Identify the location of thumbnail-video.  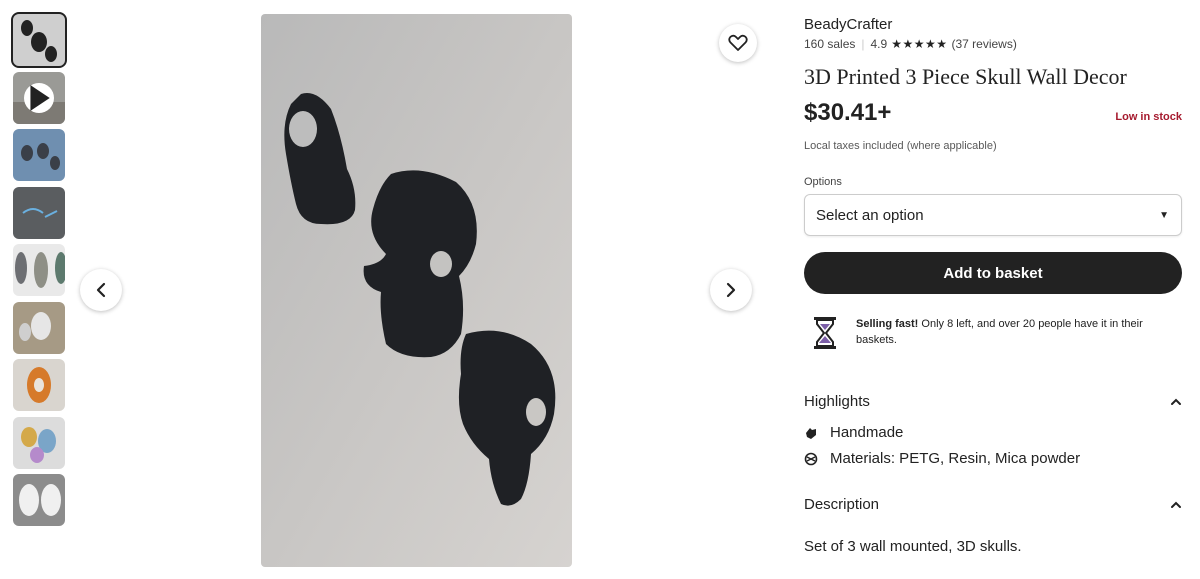
(39, 97).